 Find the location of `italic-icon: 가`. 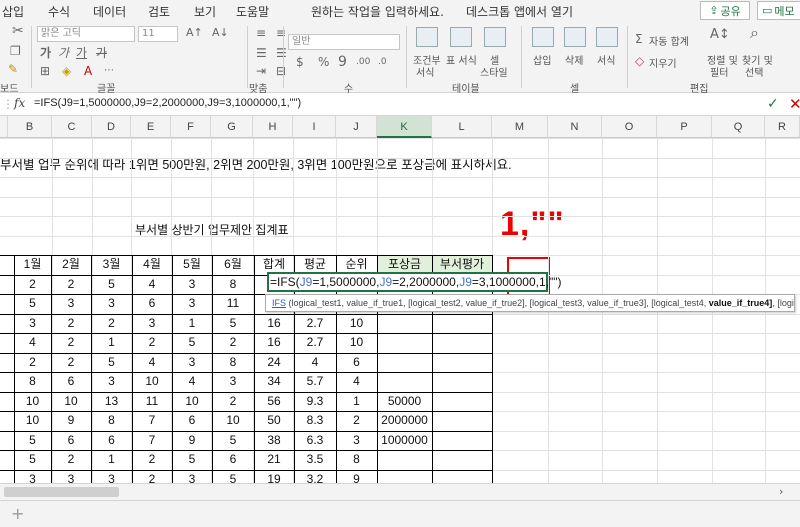

italic-icon: 가 is located at coordinates (63, 53).